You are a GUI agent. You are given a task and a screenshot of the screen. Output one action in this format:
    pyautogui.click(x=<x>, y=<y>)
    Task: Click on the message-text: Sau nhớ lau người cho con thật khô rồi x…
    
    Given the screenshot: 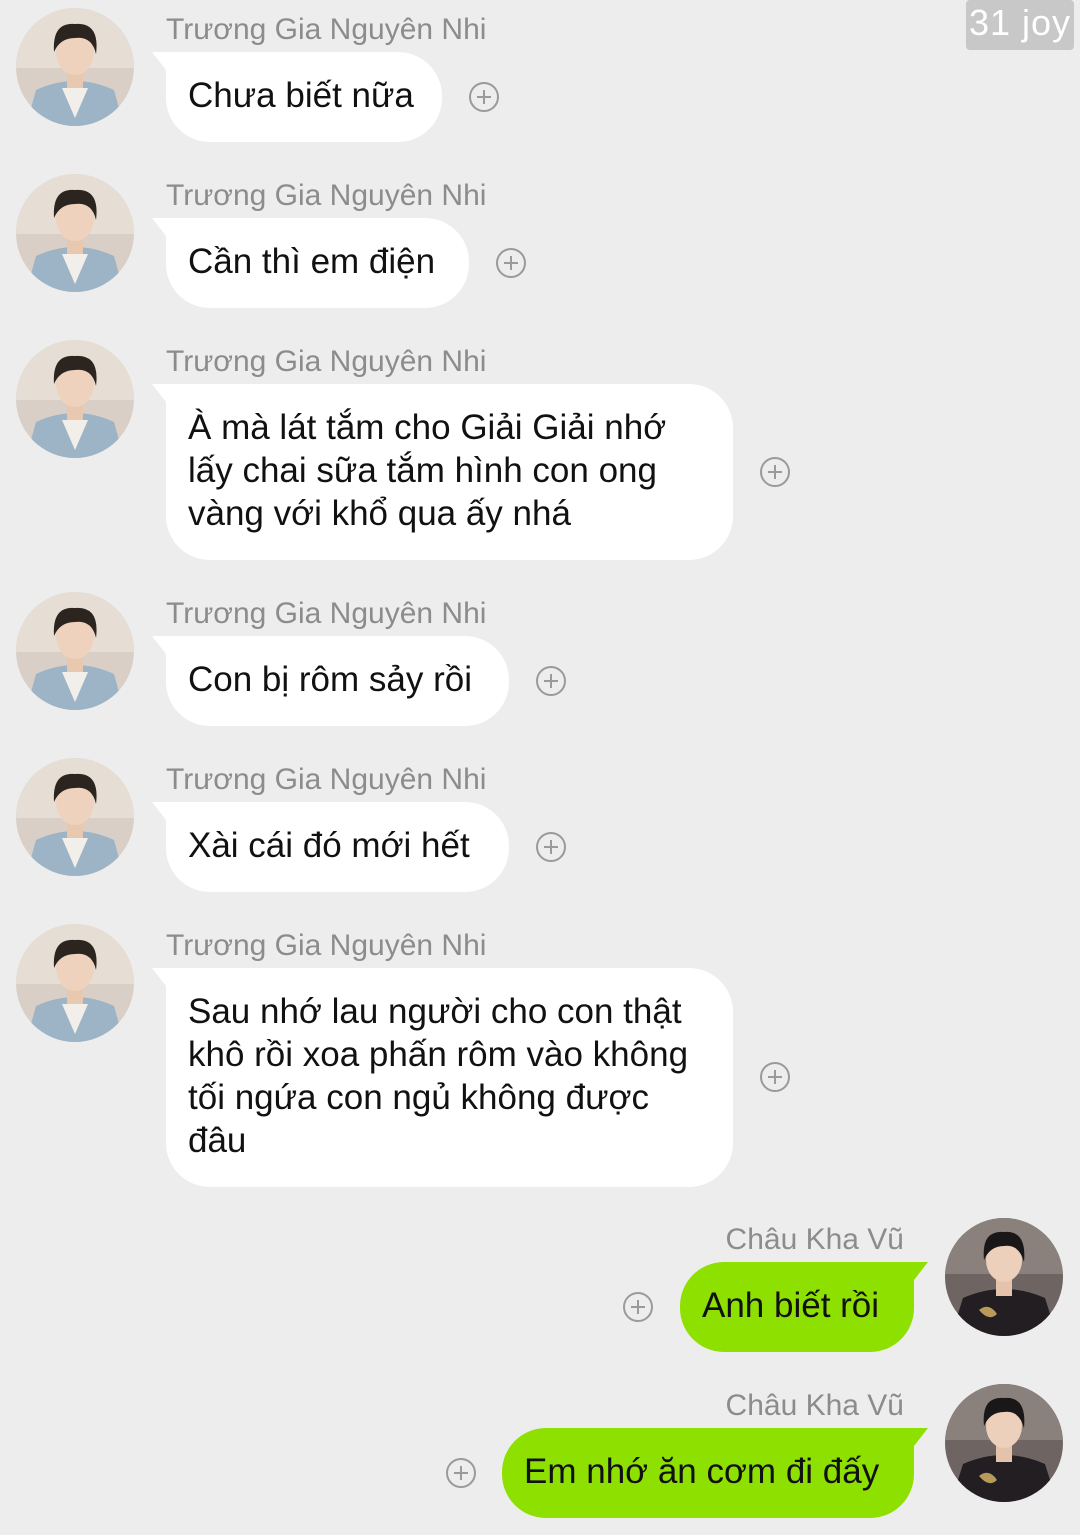 What is the action you would take?
    pyautogui.click(x=438, y=1076)
    